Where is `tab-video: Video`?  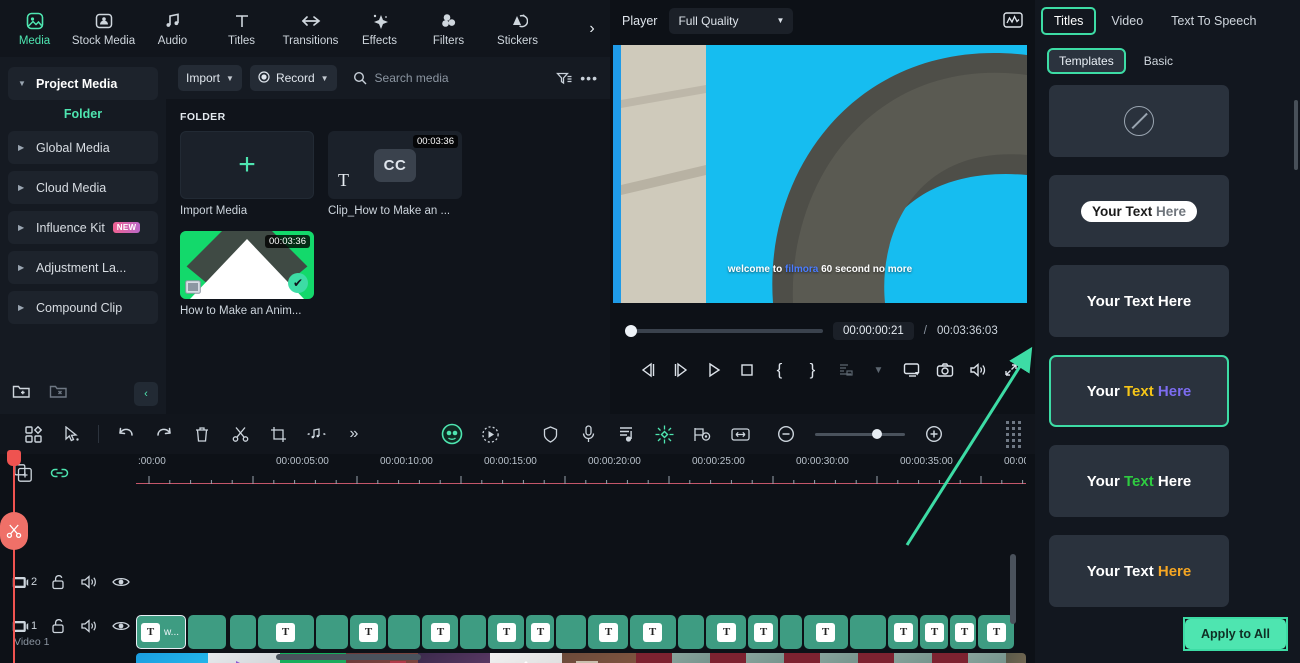 tab-video: Video is located at coordinates (1127, 21).